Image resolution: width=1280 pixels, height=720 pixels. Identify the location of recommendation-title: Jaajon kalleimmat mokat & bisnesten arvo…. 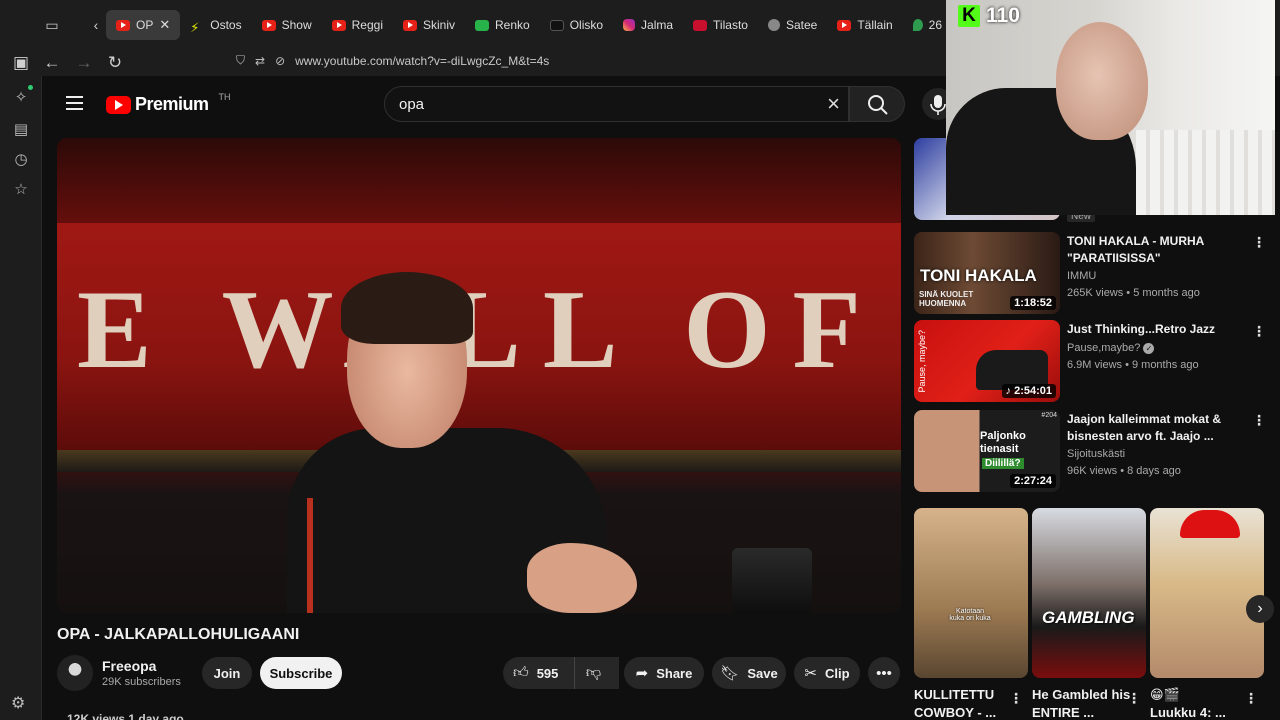
(1157, 428).